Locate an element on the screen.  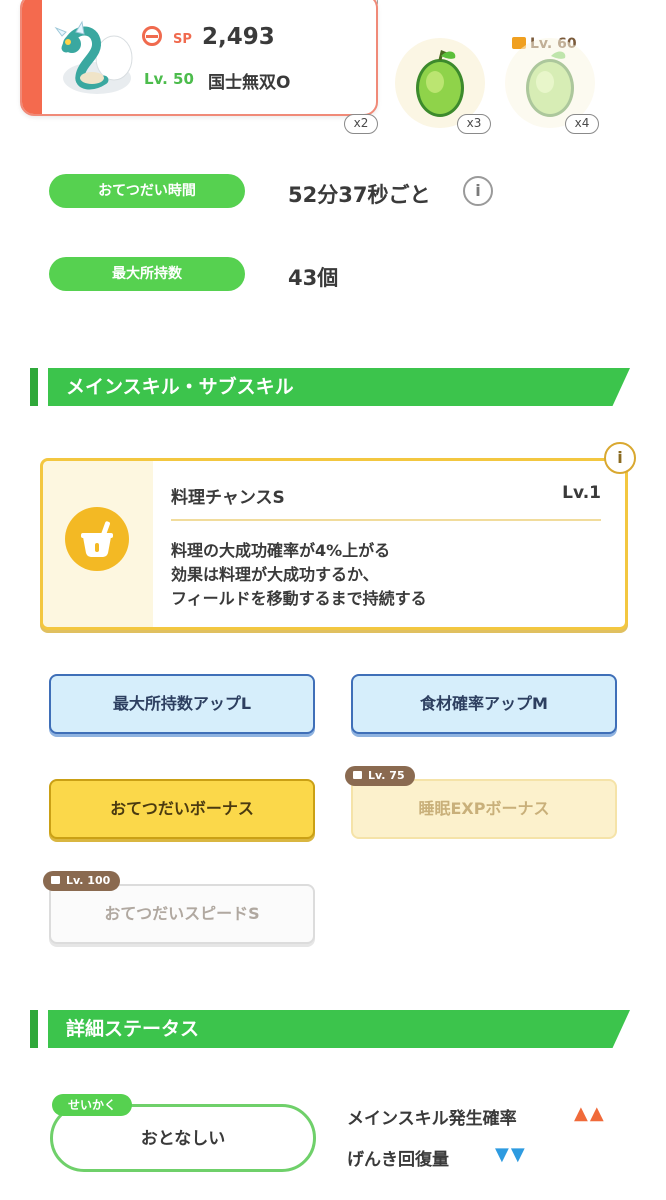
main-skill-level: Lv.1 is located at coordinates (581, 493).